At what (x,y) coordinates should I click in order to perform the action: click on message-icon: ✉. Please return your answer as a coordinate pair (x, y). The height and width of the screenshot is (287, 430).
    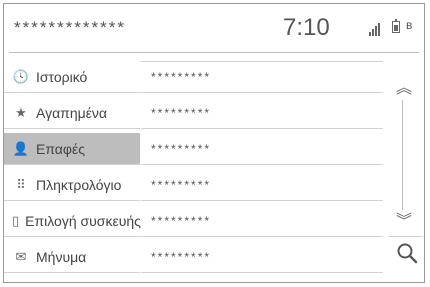
    Looking at the image, I should click on (21, 256).